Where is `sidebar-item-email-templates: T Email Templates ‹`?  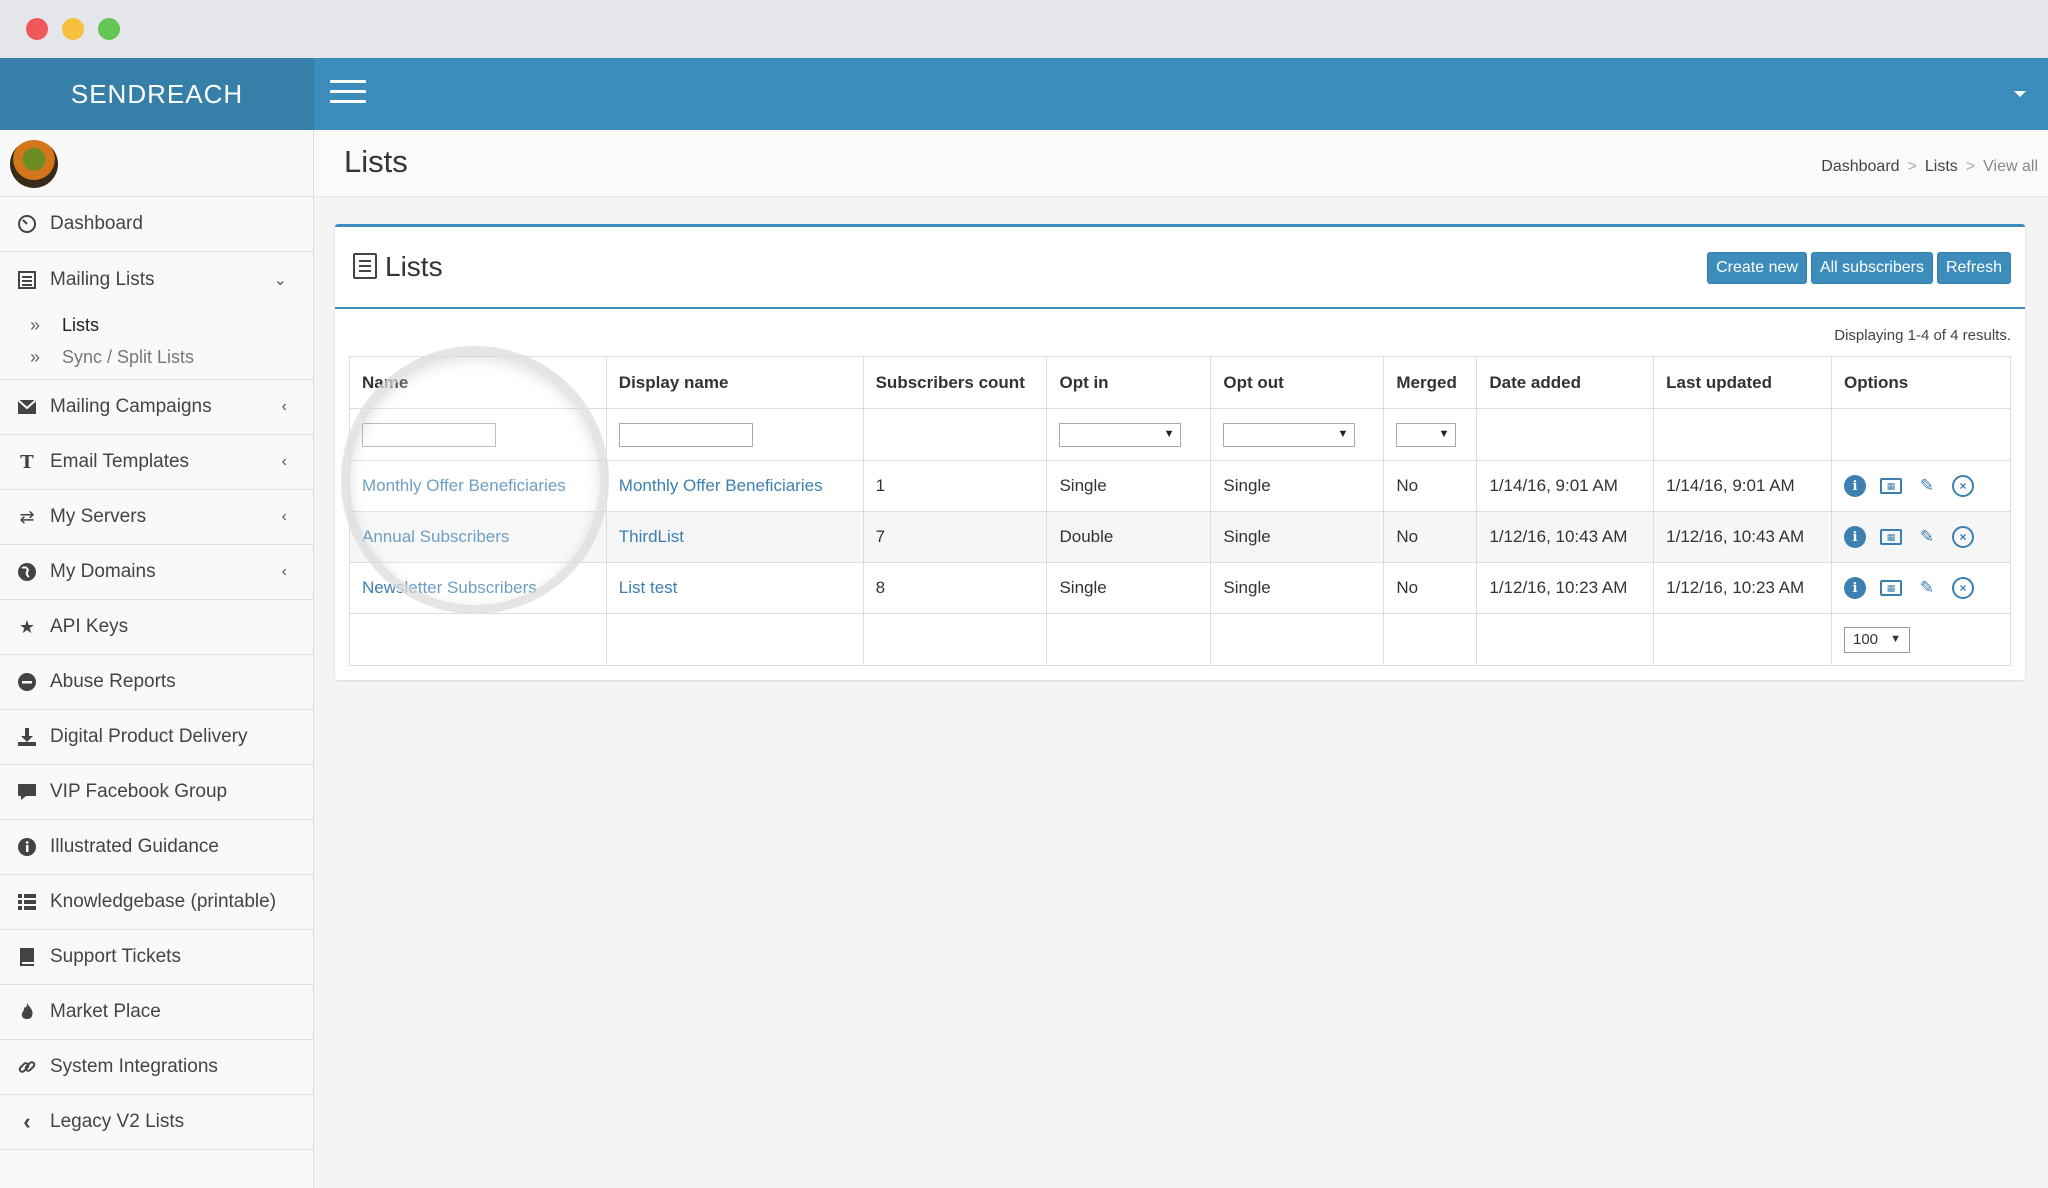 sidebar-item-email-templates: T Email Templates ‹ is located at coordinates (156, 462).